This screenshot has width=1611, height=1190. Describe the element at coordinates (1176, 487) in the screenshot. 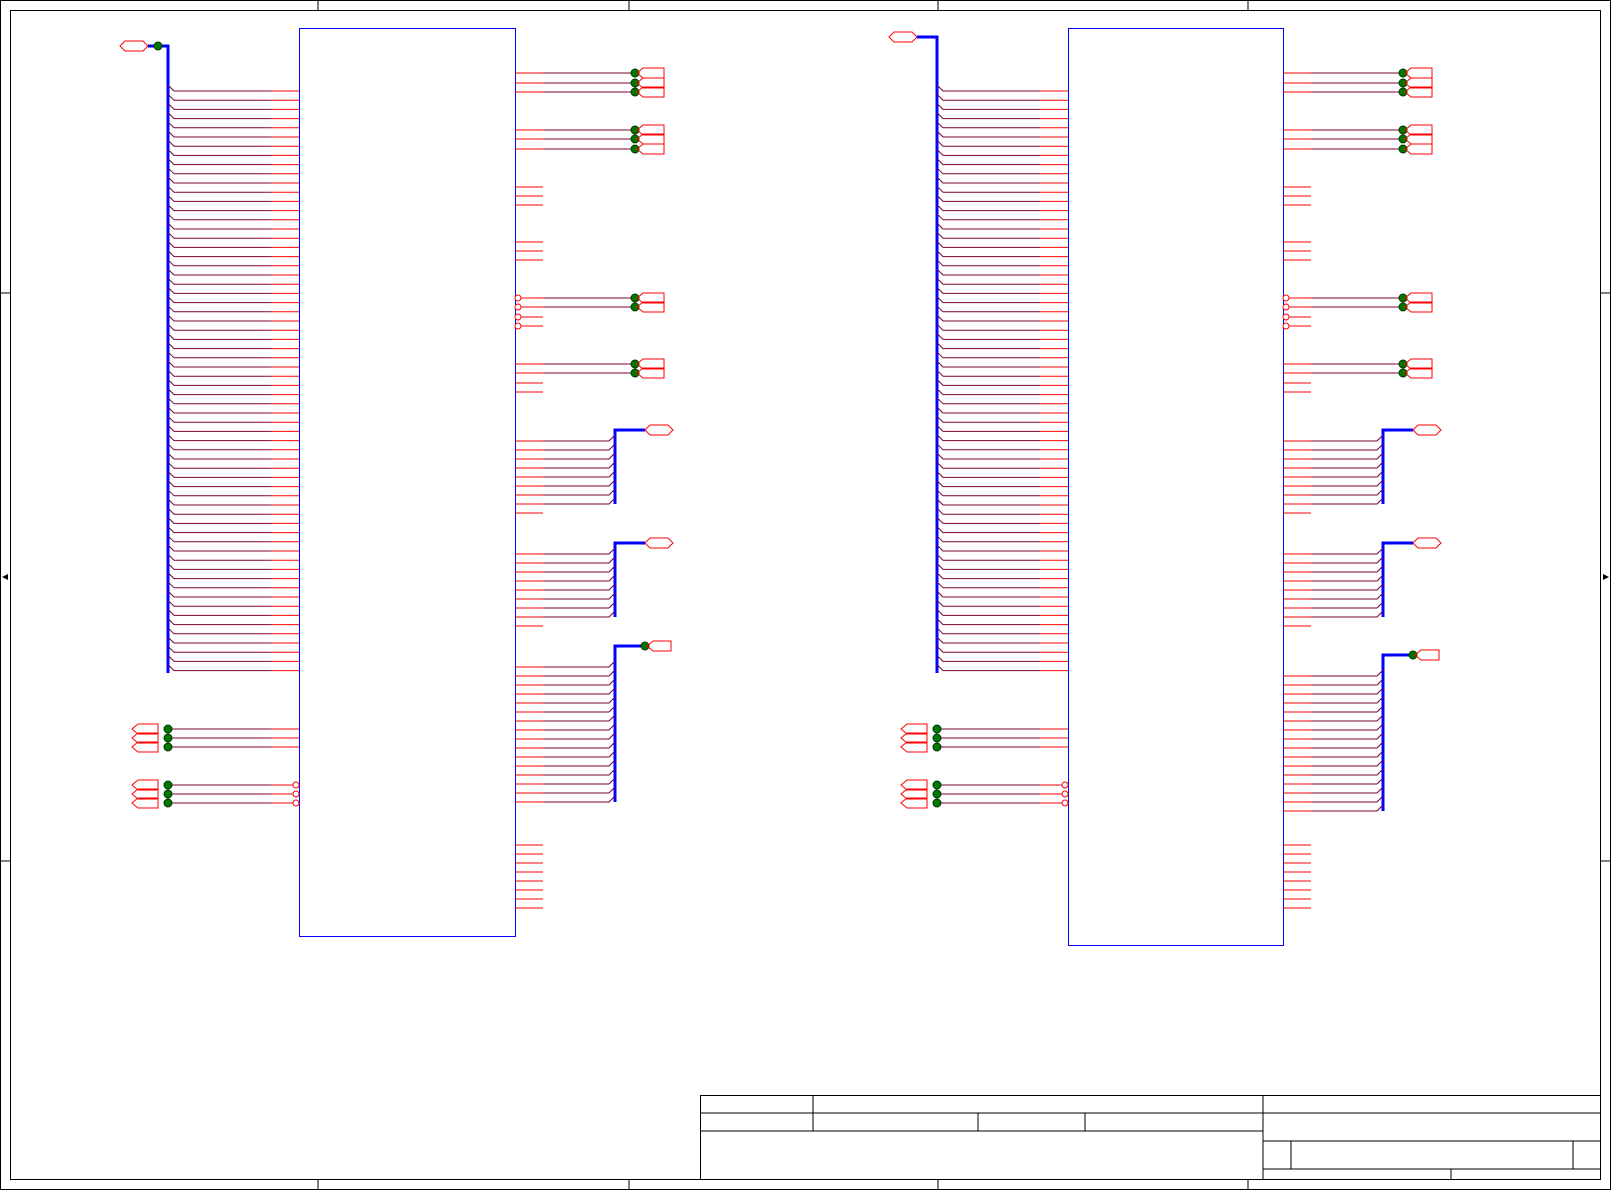

I see `component-body` at that location.